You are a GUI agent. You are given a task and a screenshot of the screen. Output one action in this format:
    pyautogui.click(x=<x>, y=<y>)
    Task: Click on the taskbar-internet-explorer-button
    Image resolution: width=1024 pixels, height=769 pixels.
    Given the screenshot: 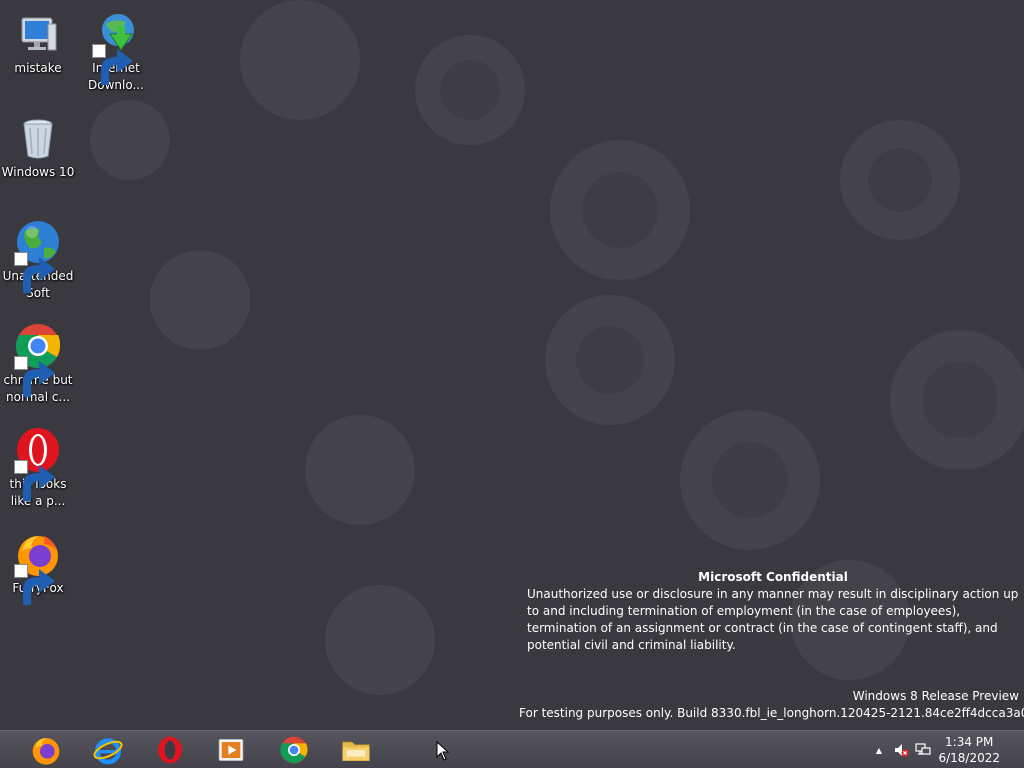 What is the action you would take?
    pyautogui.click(x=108, y=750)
    